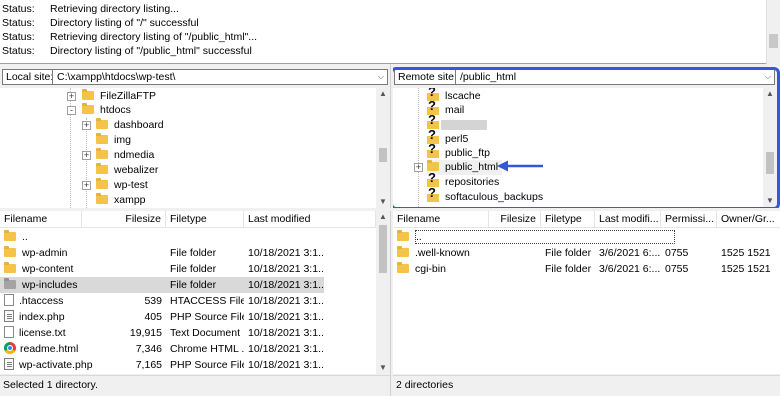 Image resolution: width=780 pixels, height=396 pixels. I want to click on local-site-label: Local site:, so click(30, 77).